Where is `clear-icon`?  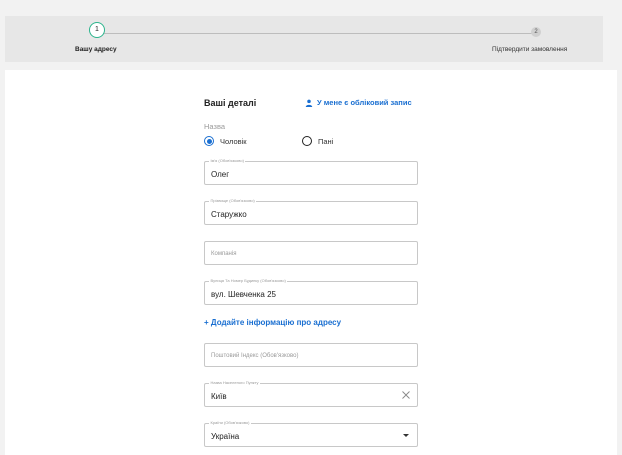 clear-icon is located at coordinates (406, 395).